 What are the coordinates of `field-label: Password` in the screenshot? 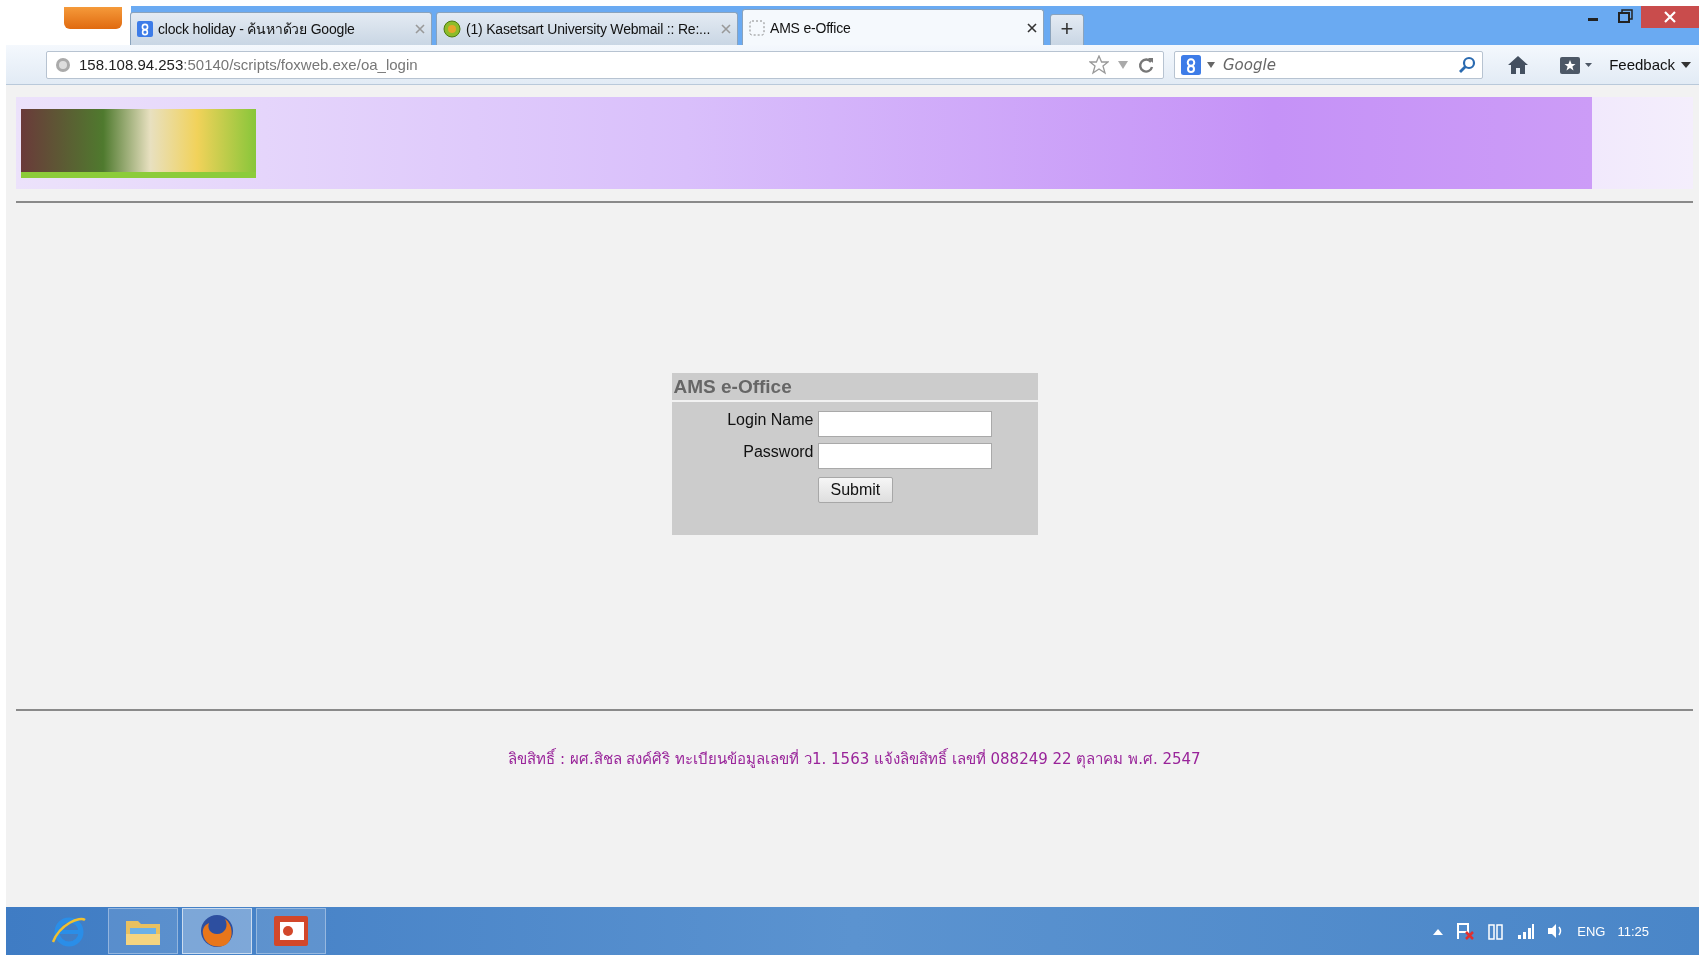 It's located at (778, 452).